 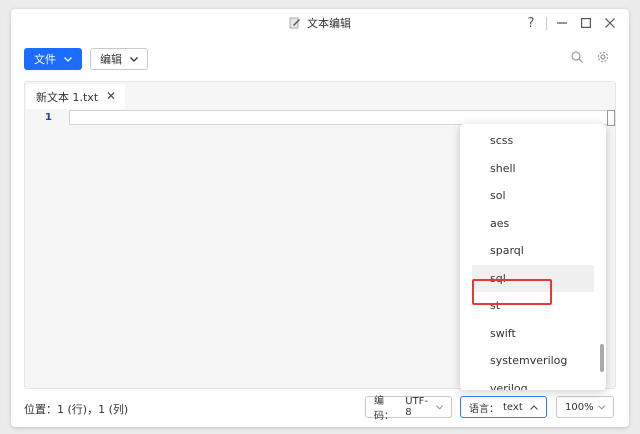 What do you see at coordinates (531, 23) in the screenshot?
I see `help-button: ?` at bounding box center [531, 23].